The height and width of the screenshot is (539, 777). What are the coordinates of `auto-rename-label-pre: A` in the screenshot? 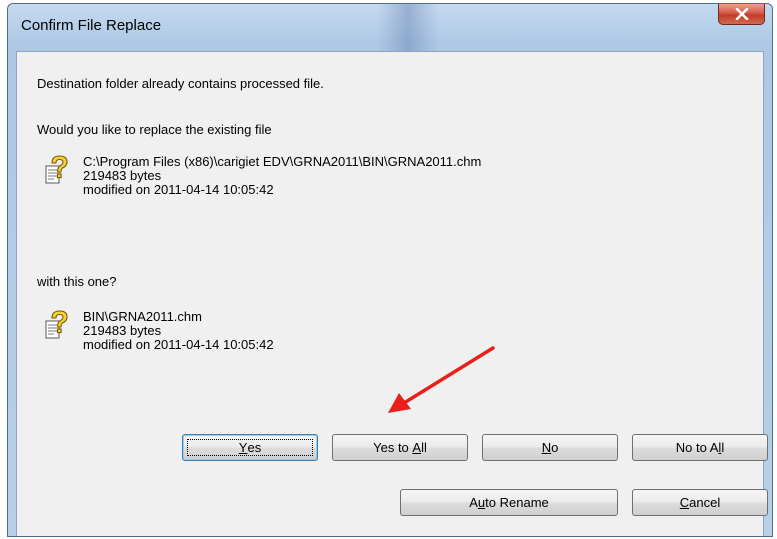 It's located at (473, 502).